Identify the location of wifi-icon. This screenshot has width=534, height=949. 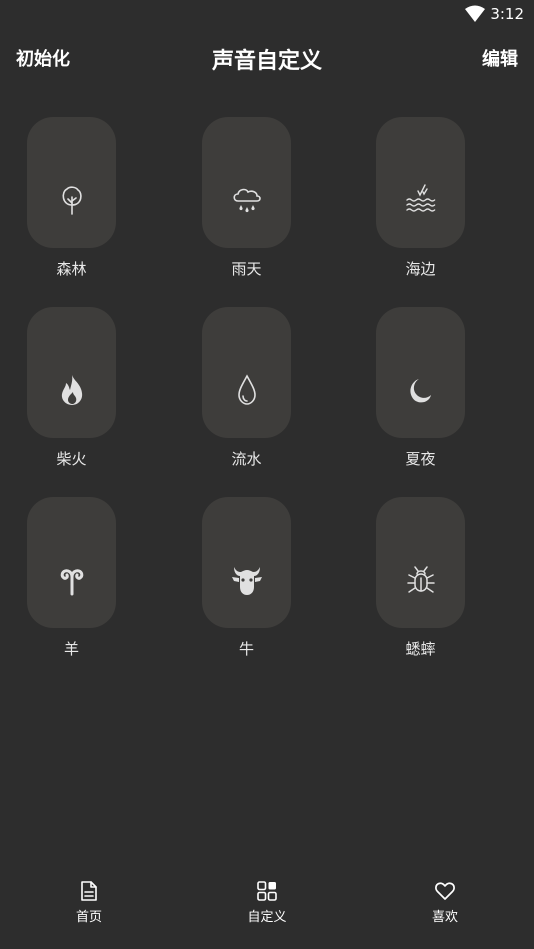
(475, 13).